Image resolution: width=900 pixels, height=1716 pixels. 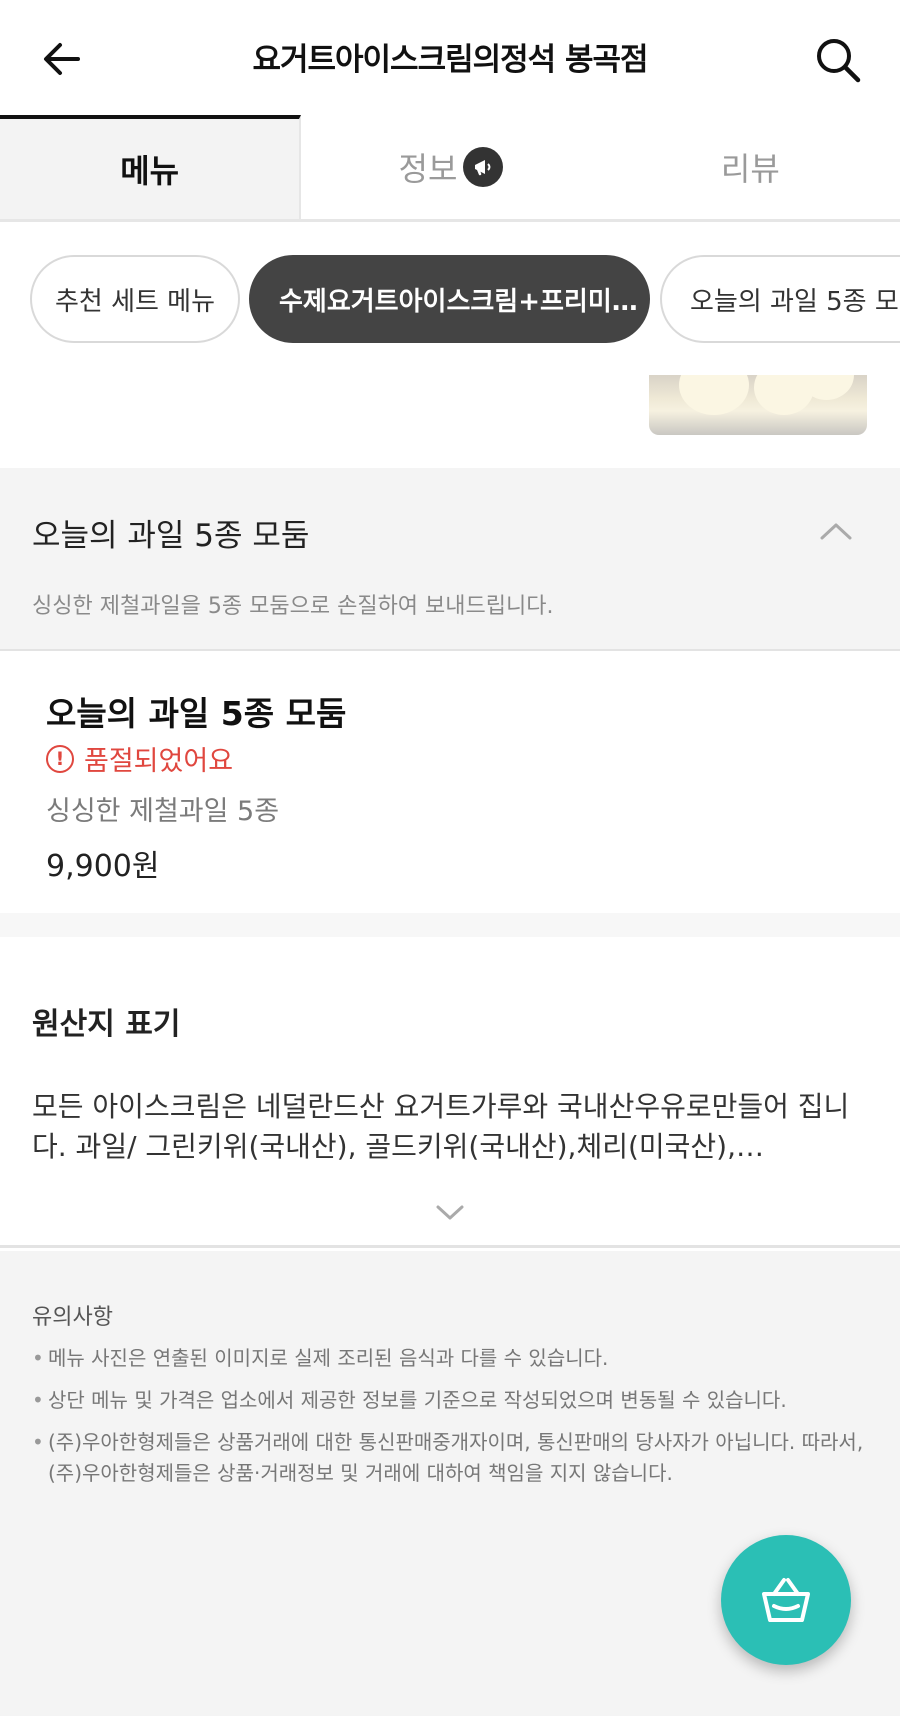 I want to click on top-app-bar: 요거트아이스크림의정석 봉곡점, so click(x=450, y=57).